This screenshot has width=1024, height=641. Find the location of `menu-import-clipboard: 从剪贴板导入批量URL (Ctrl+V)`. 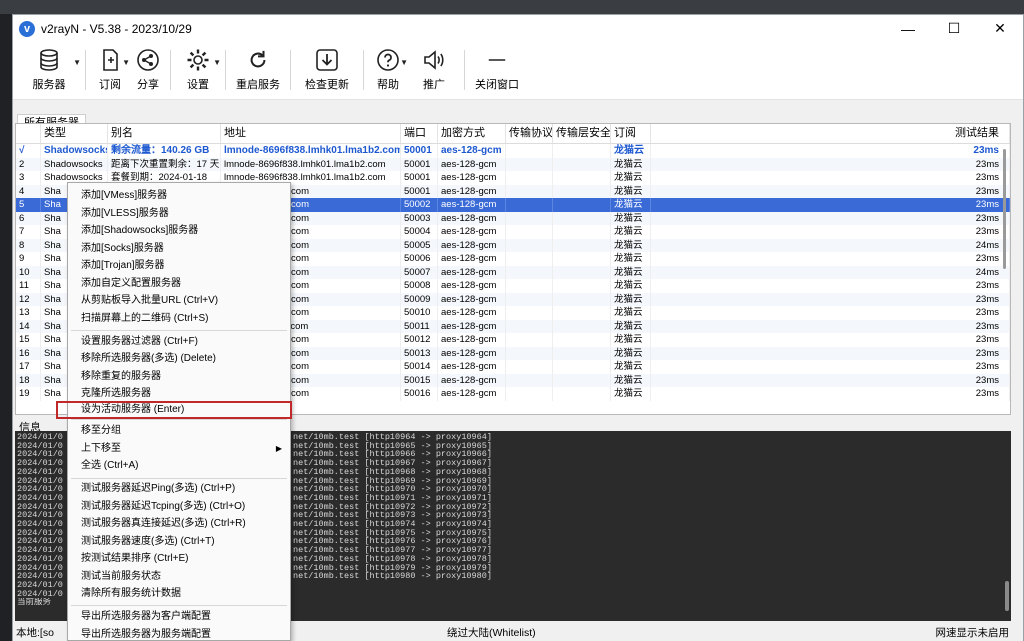

menu-import-clipboard: 从剪贴板导入批量URL (Ctrl+V) is located at coordinates (179, 301).